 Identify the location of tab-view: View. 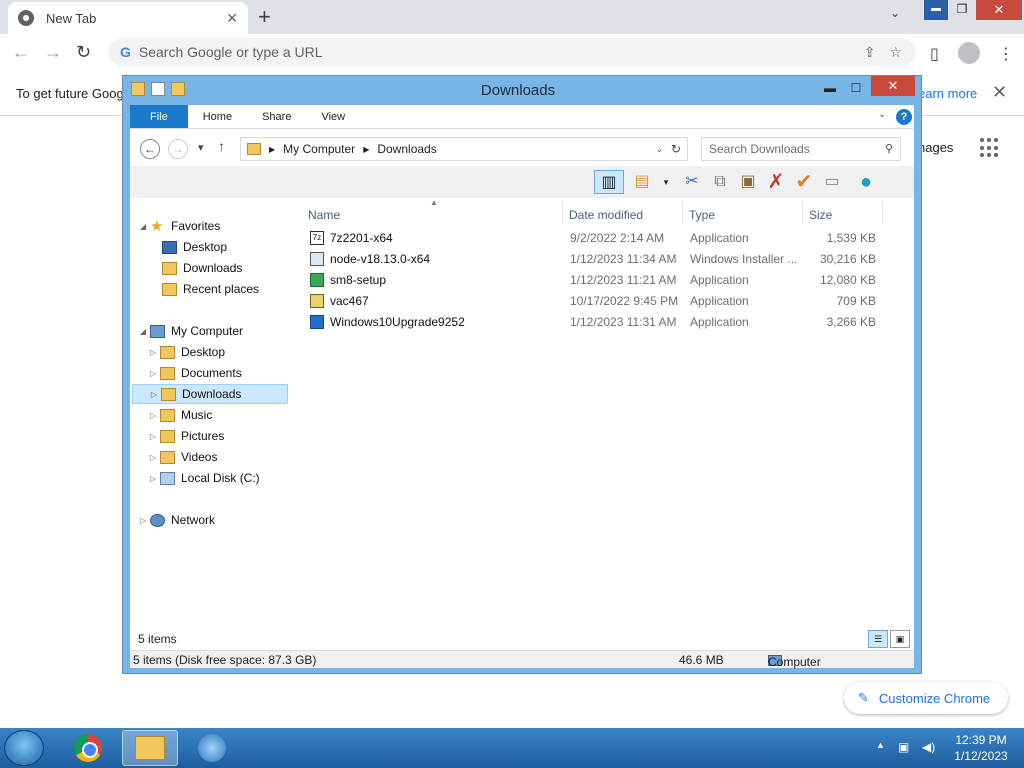
(333, 116).